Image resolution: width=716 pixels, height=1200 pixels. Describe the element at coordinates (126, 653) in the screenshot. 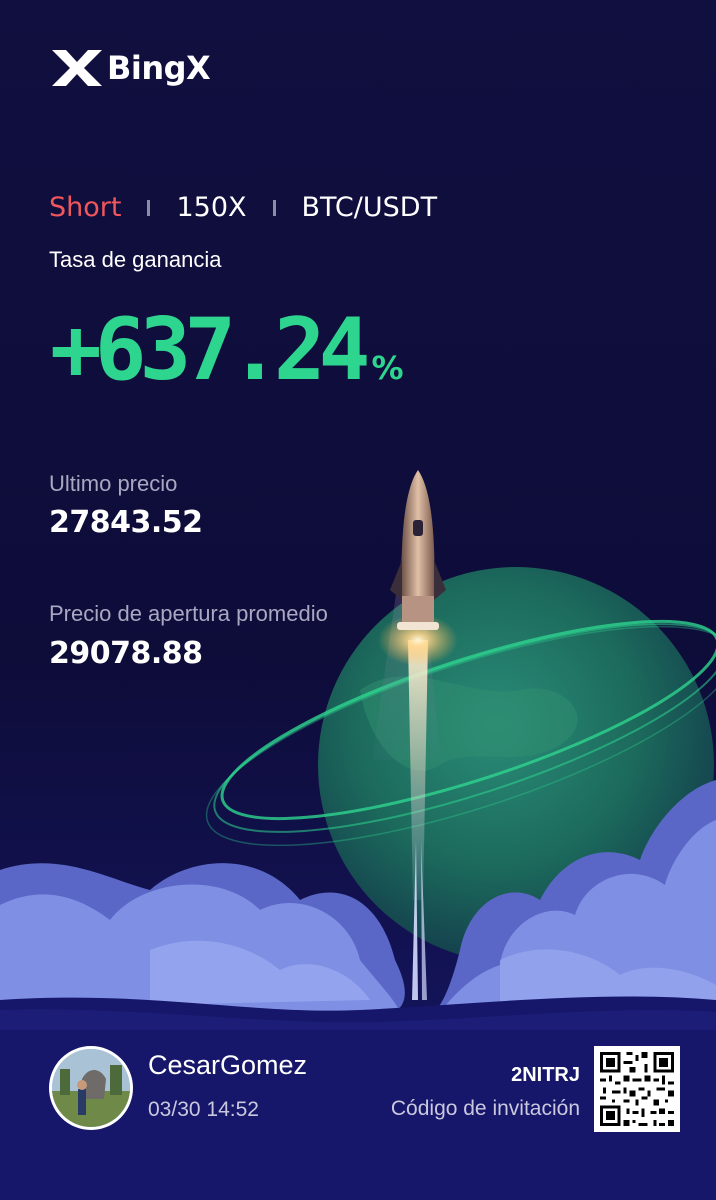

I see `open-price-value: 29078.88` at that location.